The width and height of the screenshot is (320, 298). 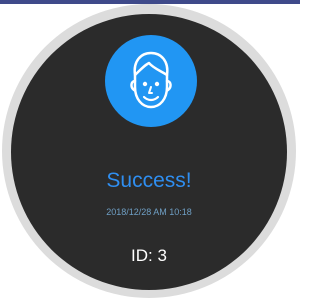 I want to click on status-message: Success!, so click(x=149, y=180).